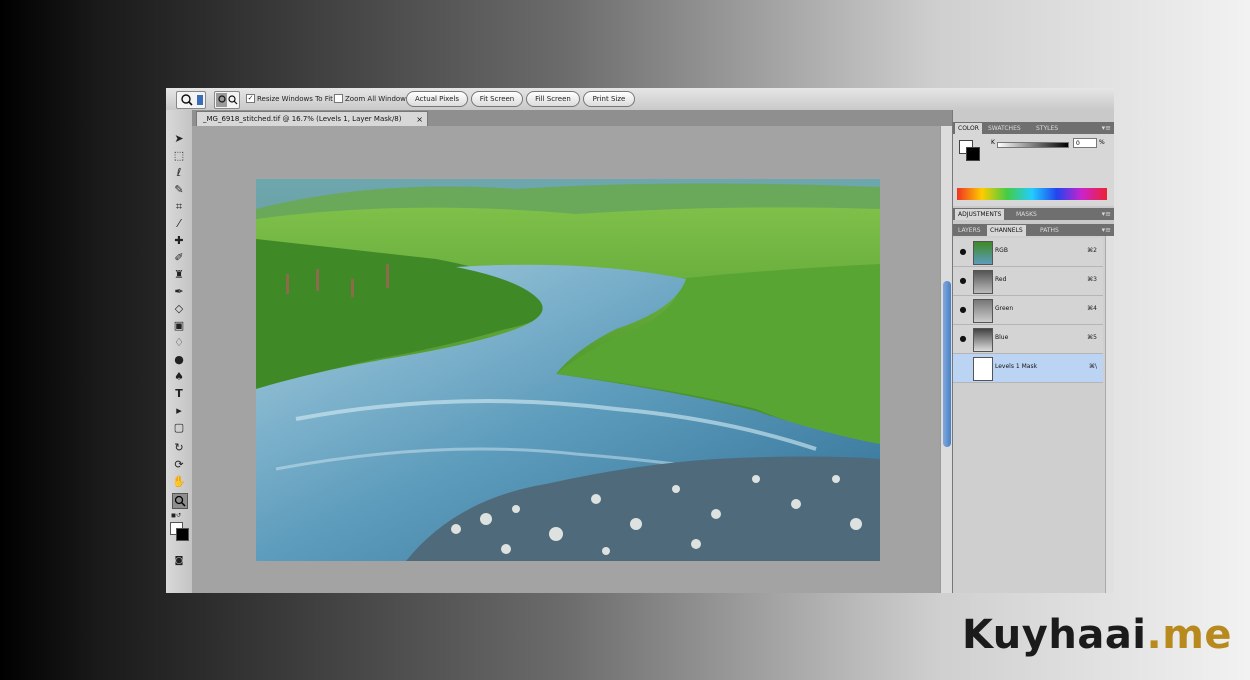 The width and height of the screenshot is (1250, 680). Describe the element at coordinates (179, 516) in the screenshot. I see `default-colors-icon: ◼↺` at that location.